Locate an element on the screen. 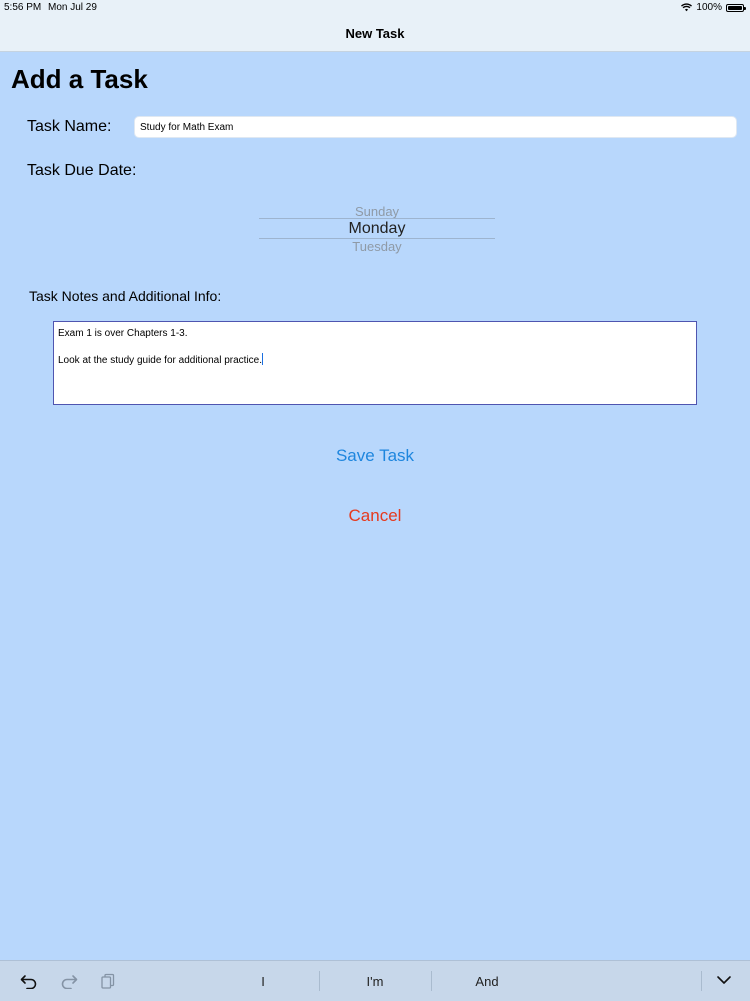 This screenshot has height=1001, width=750. task-name-label: Task Name: is located at coordinates (69, 126).